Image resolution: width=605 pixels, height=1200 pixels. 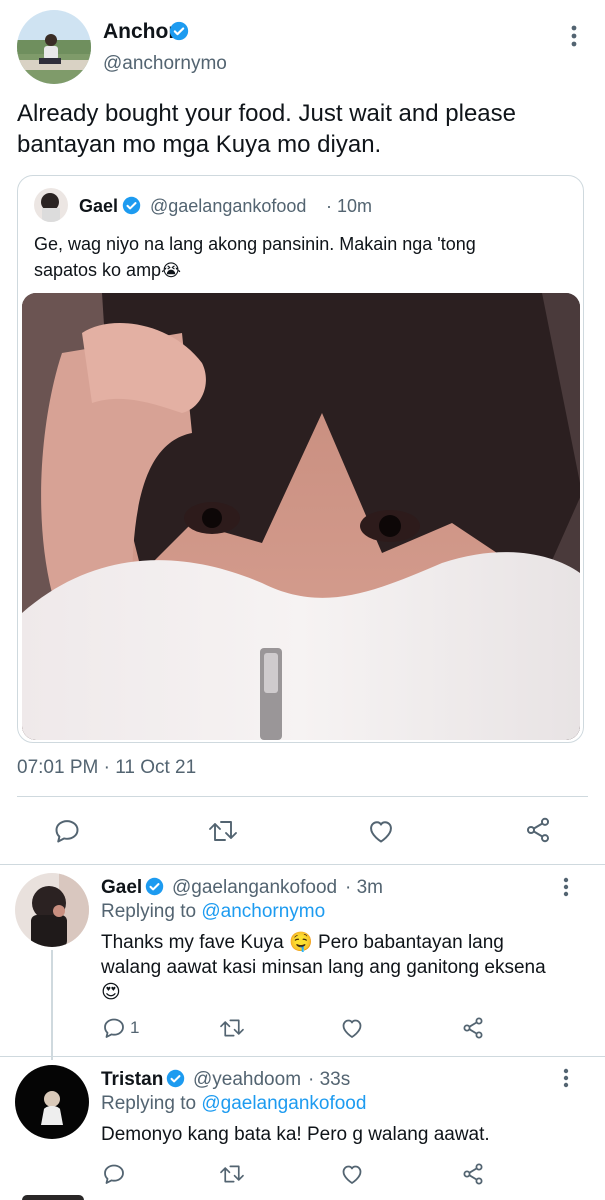 I want to click on replying-to-line: Replying to @gaelangankofood, so click(x=233, y=1104).